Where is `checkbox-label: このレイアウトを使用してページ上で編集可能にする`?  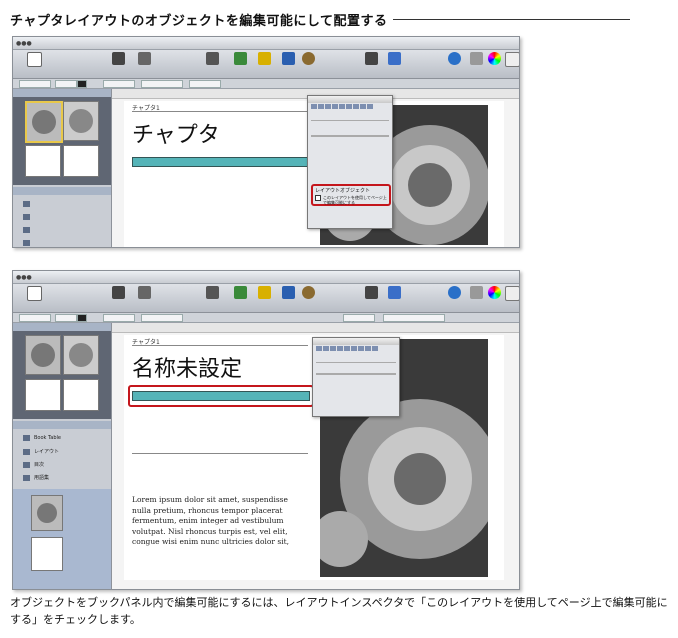
checkbox-label: このレイアウトを使用してページ上で編集可能にする is located at coordinates (355, 200).